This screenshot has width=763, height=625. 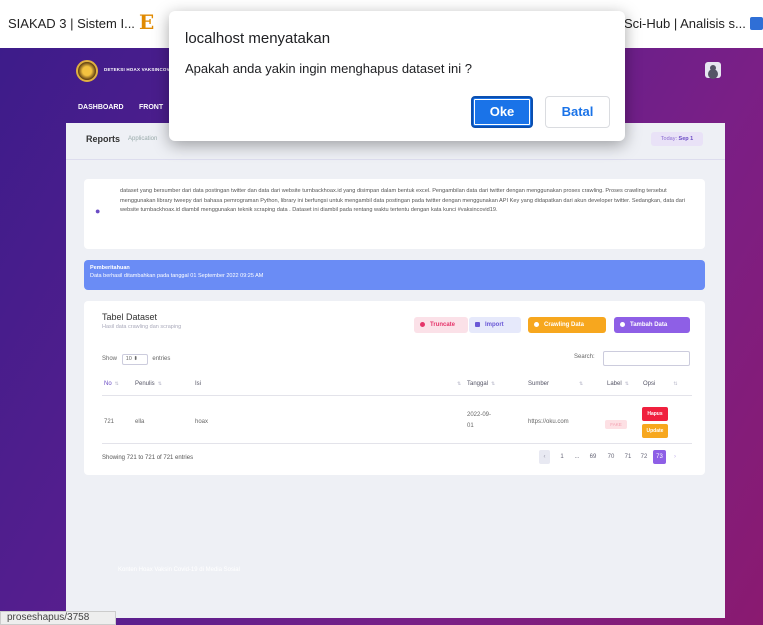 I want to click on show-label: Show, so click(x=110, y=359).